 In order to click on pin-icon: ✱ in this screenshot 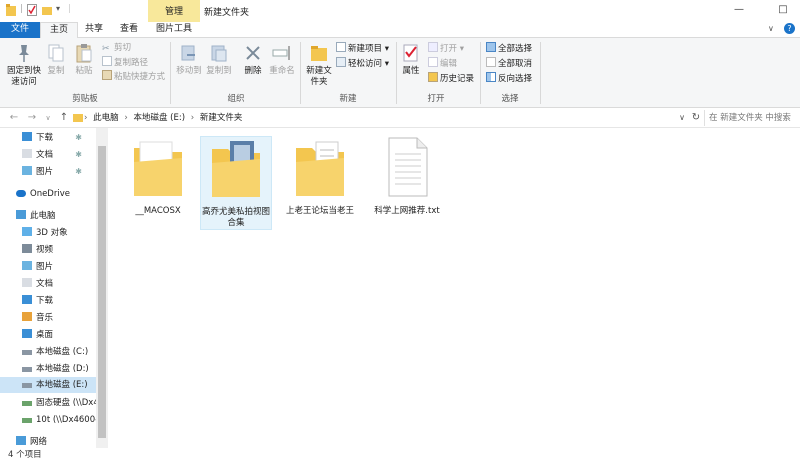, I will do `click(78, 137)`.